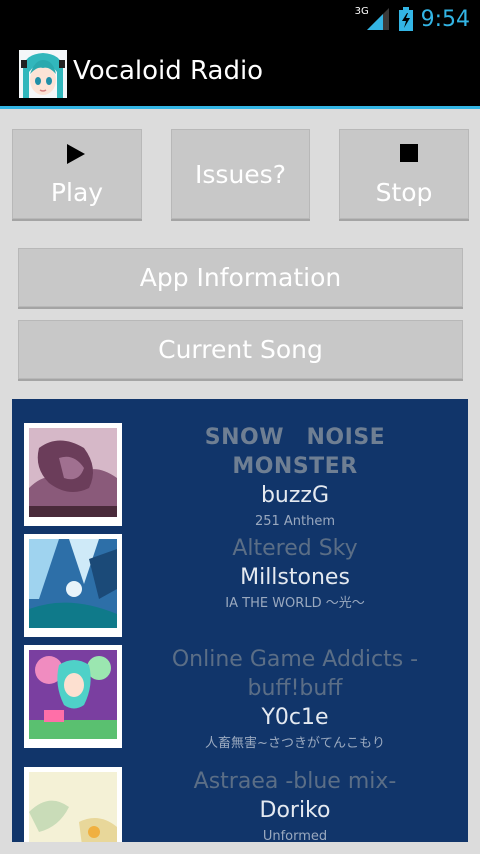  I want to click on app-information-button: App Information, so click(240, 277).